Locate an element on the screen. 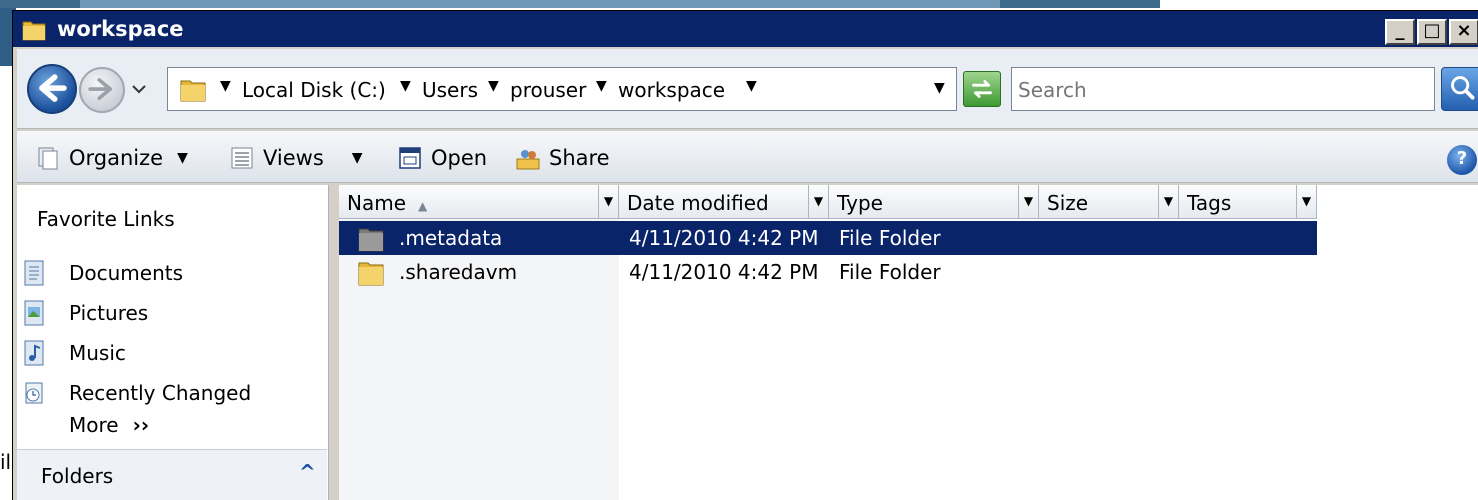 The height and width of the screenshot is (500, 1478). documents-icon is located at coordinates (34, 273).